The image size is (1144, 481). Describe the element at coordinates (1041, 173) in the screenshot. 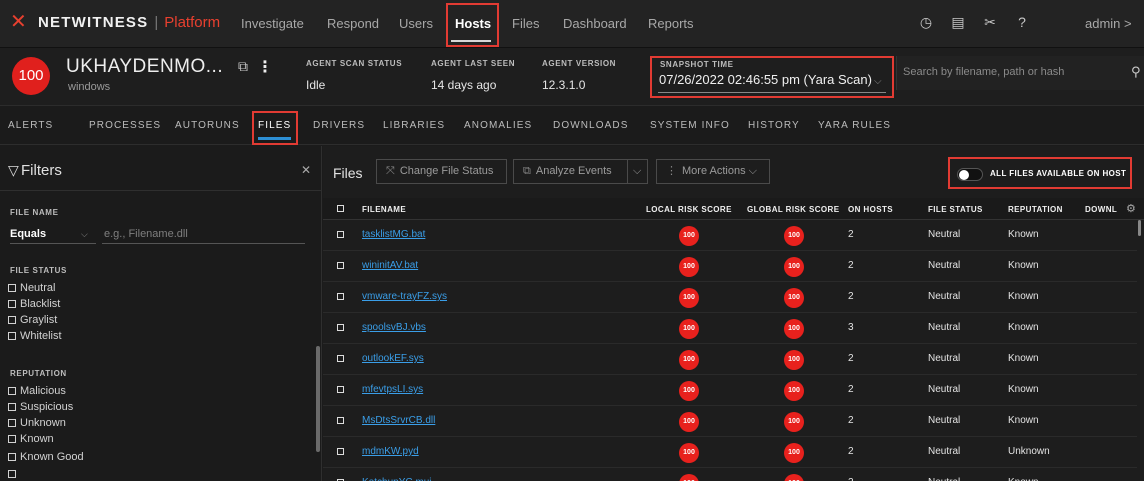

I see `all-files-toggle-control: ALL FILES AVAILABLE ON HOST` at that location.